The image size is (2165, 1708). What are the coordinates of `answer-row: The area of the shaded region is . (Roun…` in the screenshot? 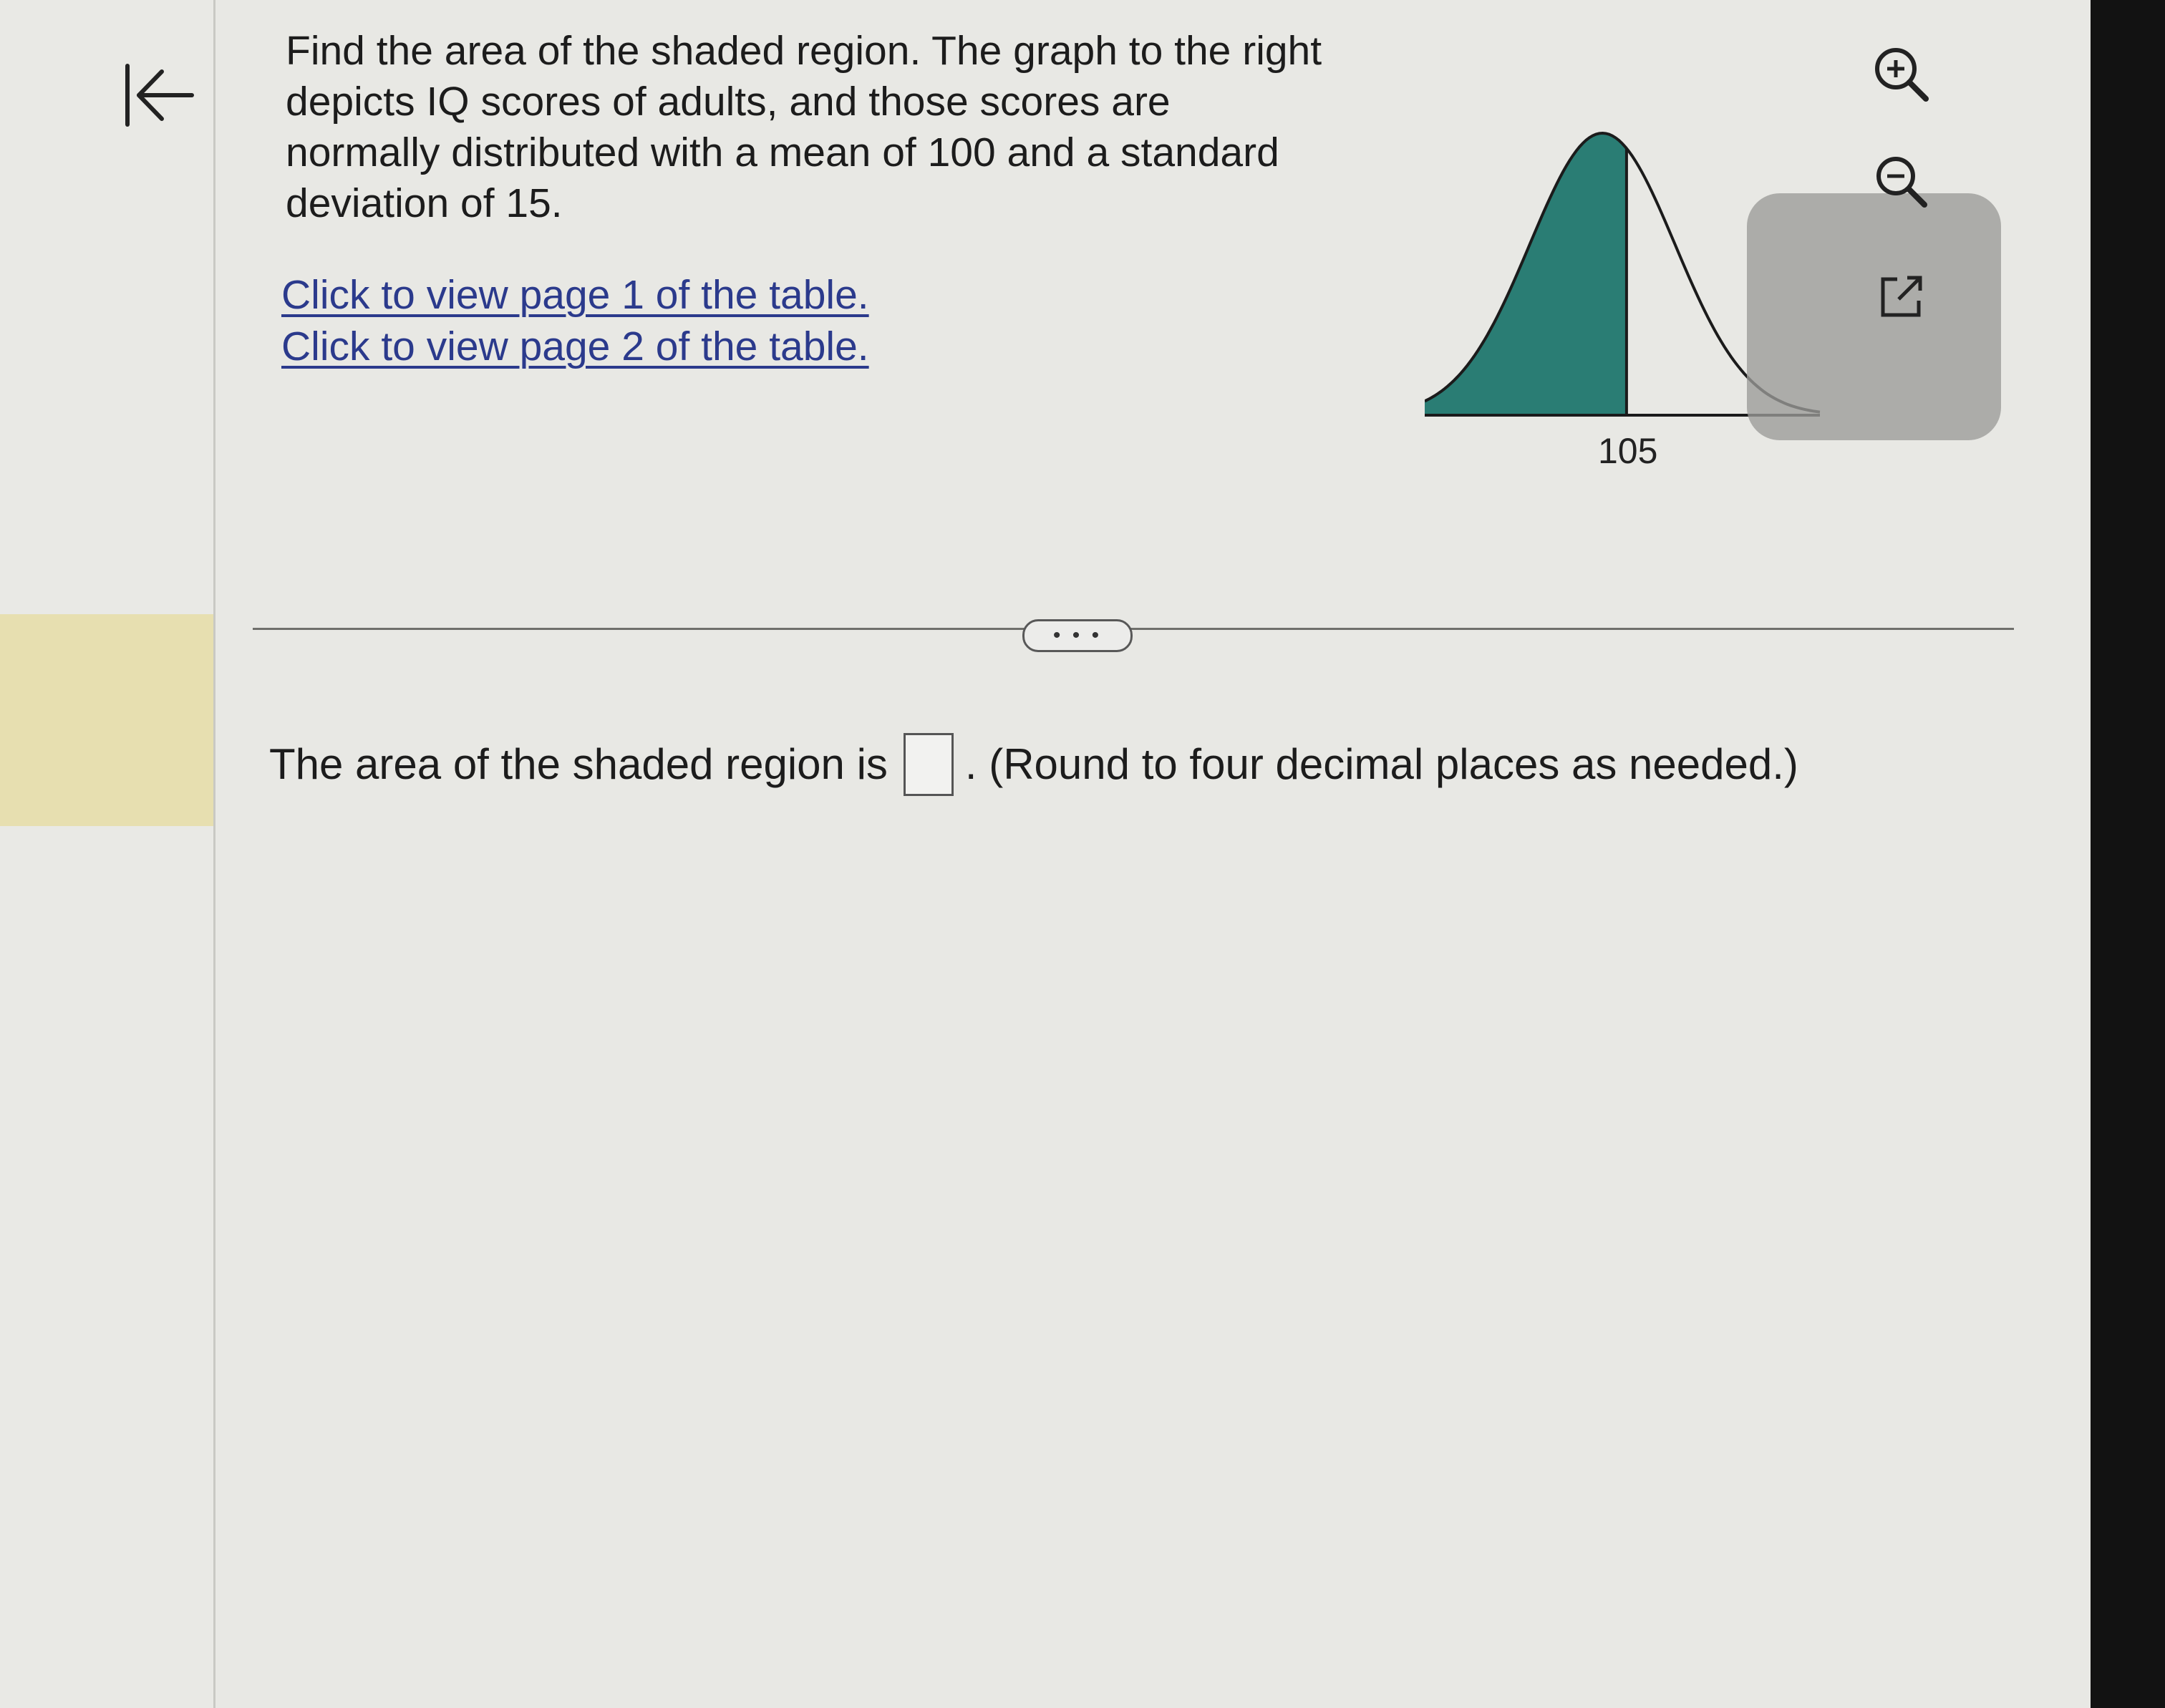 It's located at (1033, 765).